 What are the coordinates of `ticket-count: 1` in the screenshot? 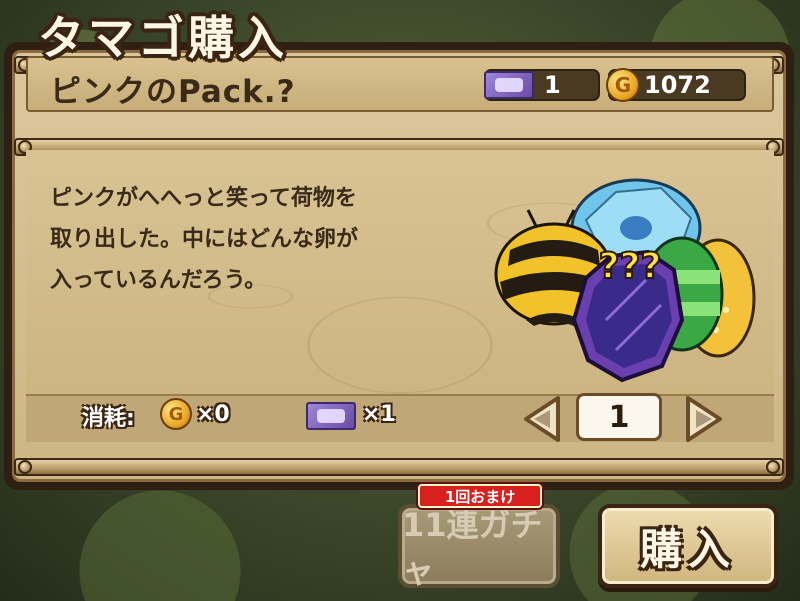 It's located at (552, 85).